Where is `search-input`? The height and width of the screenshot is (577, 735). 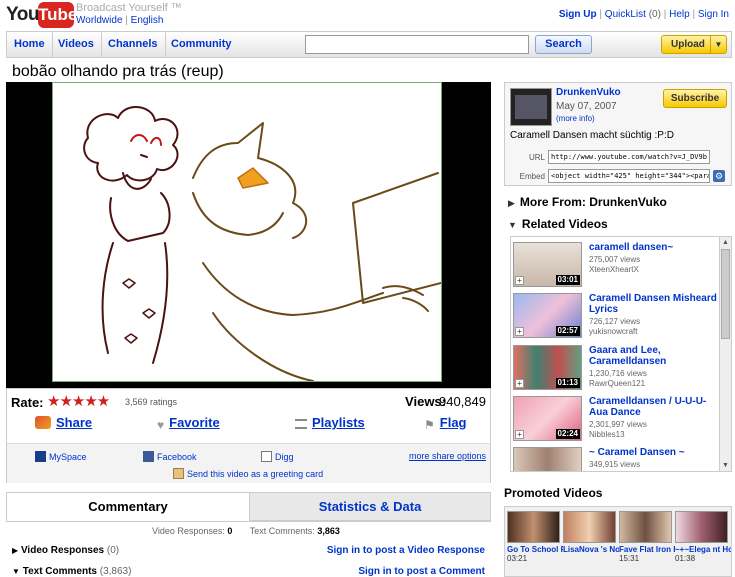 search-input is located at coordinates (417, 44).